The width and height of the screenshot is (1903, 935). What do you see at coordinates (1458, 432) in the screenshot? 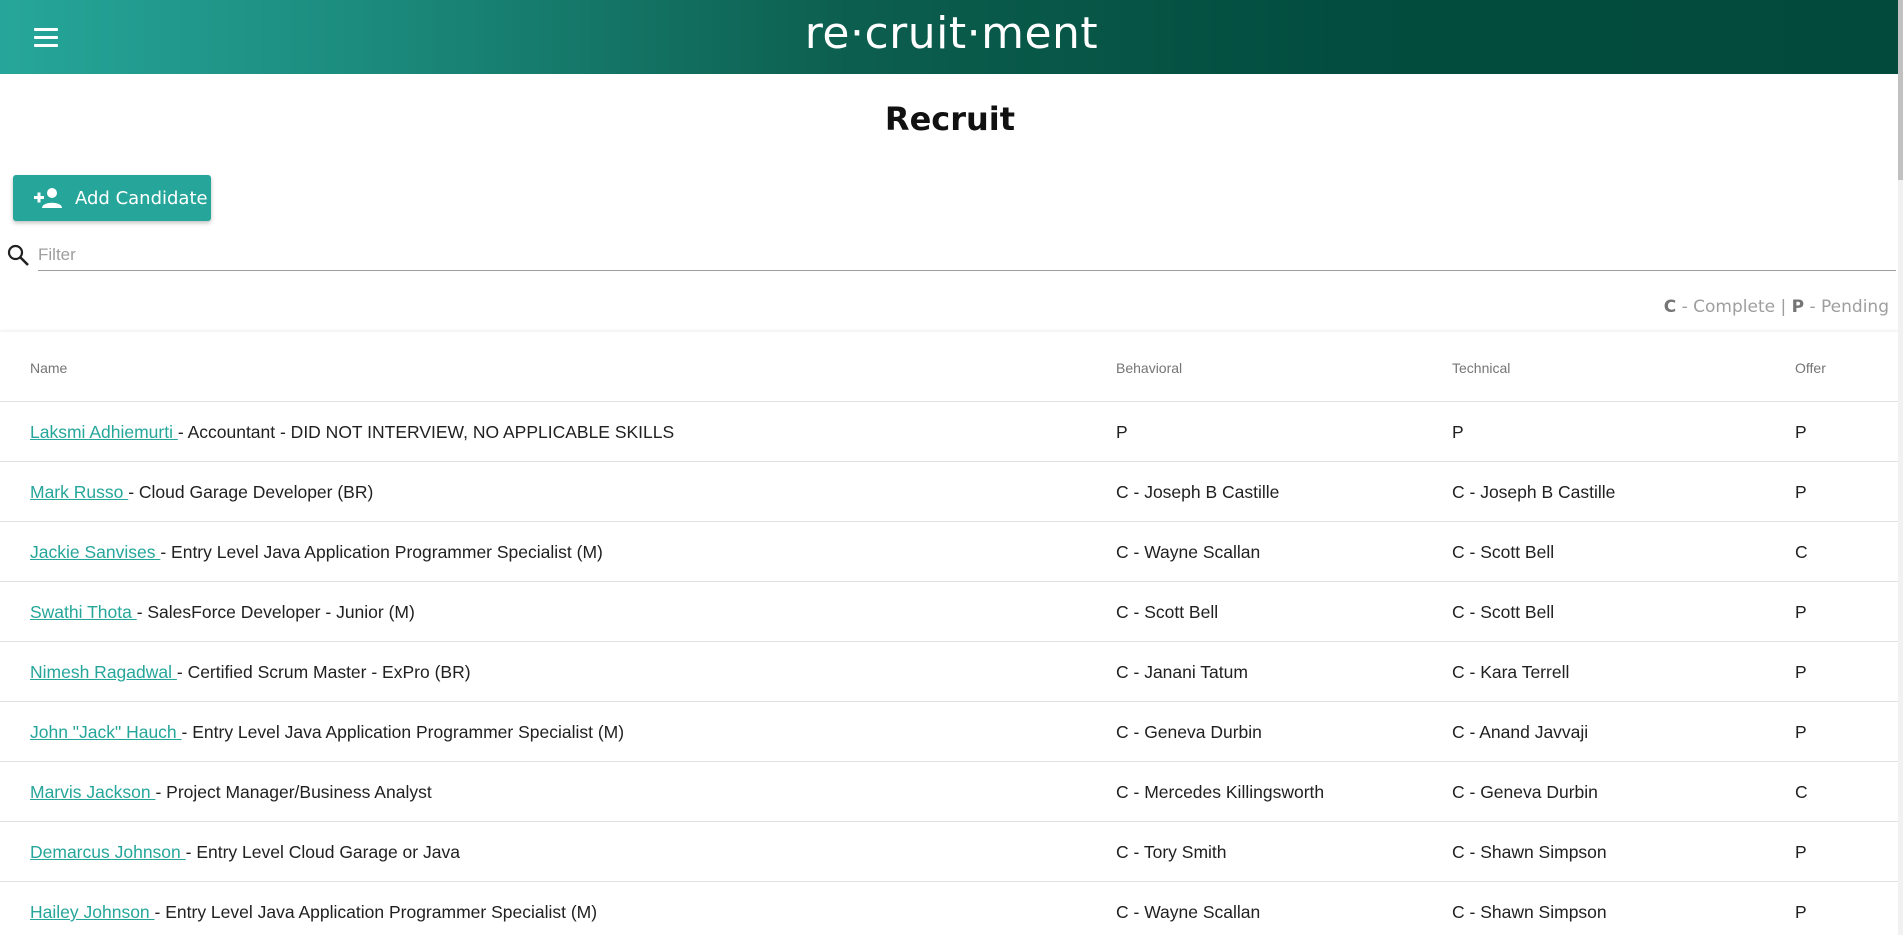
I see `cell-technical: P` at bounding box center [1458, 432].